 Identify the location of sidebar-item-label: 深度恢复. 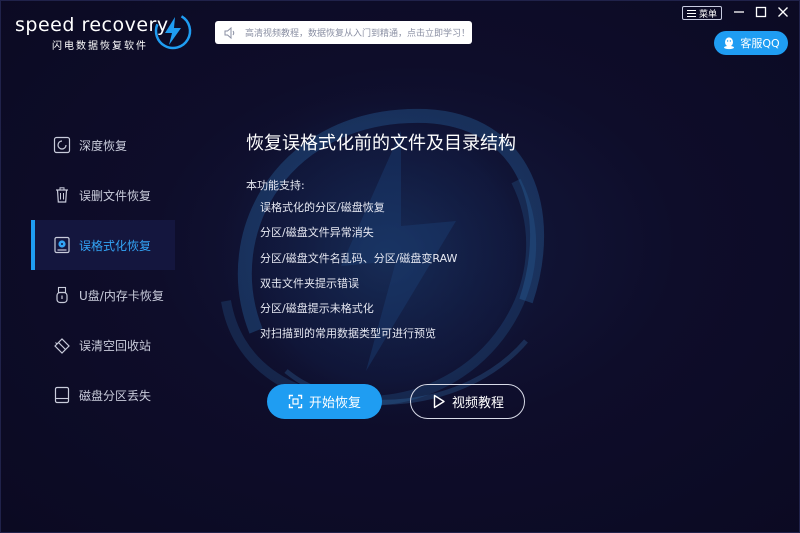
(103, 145).